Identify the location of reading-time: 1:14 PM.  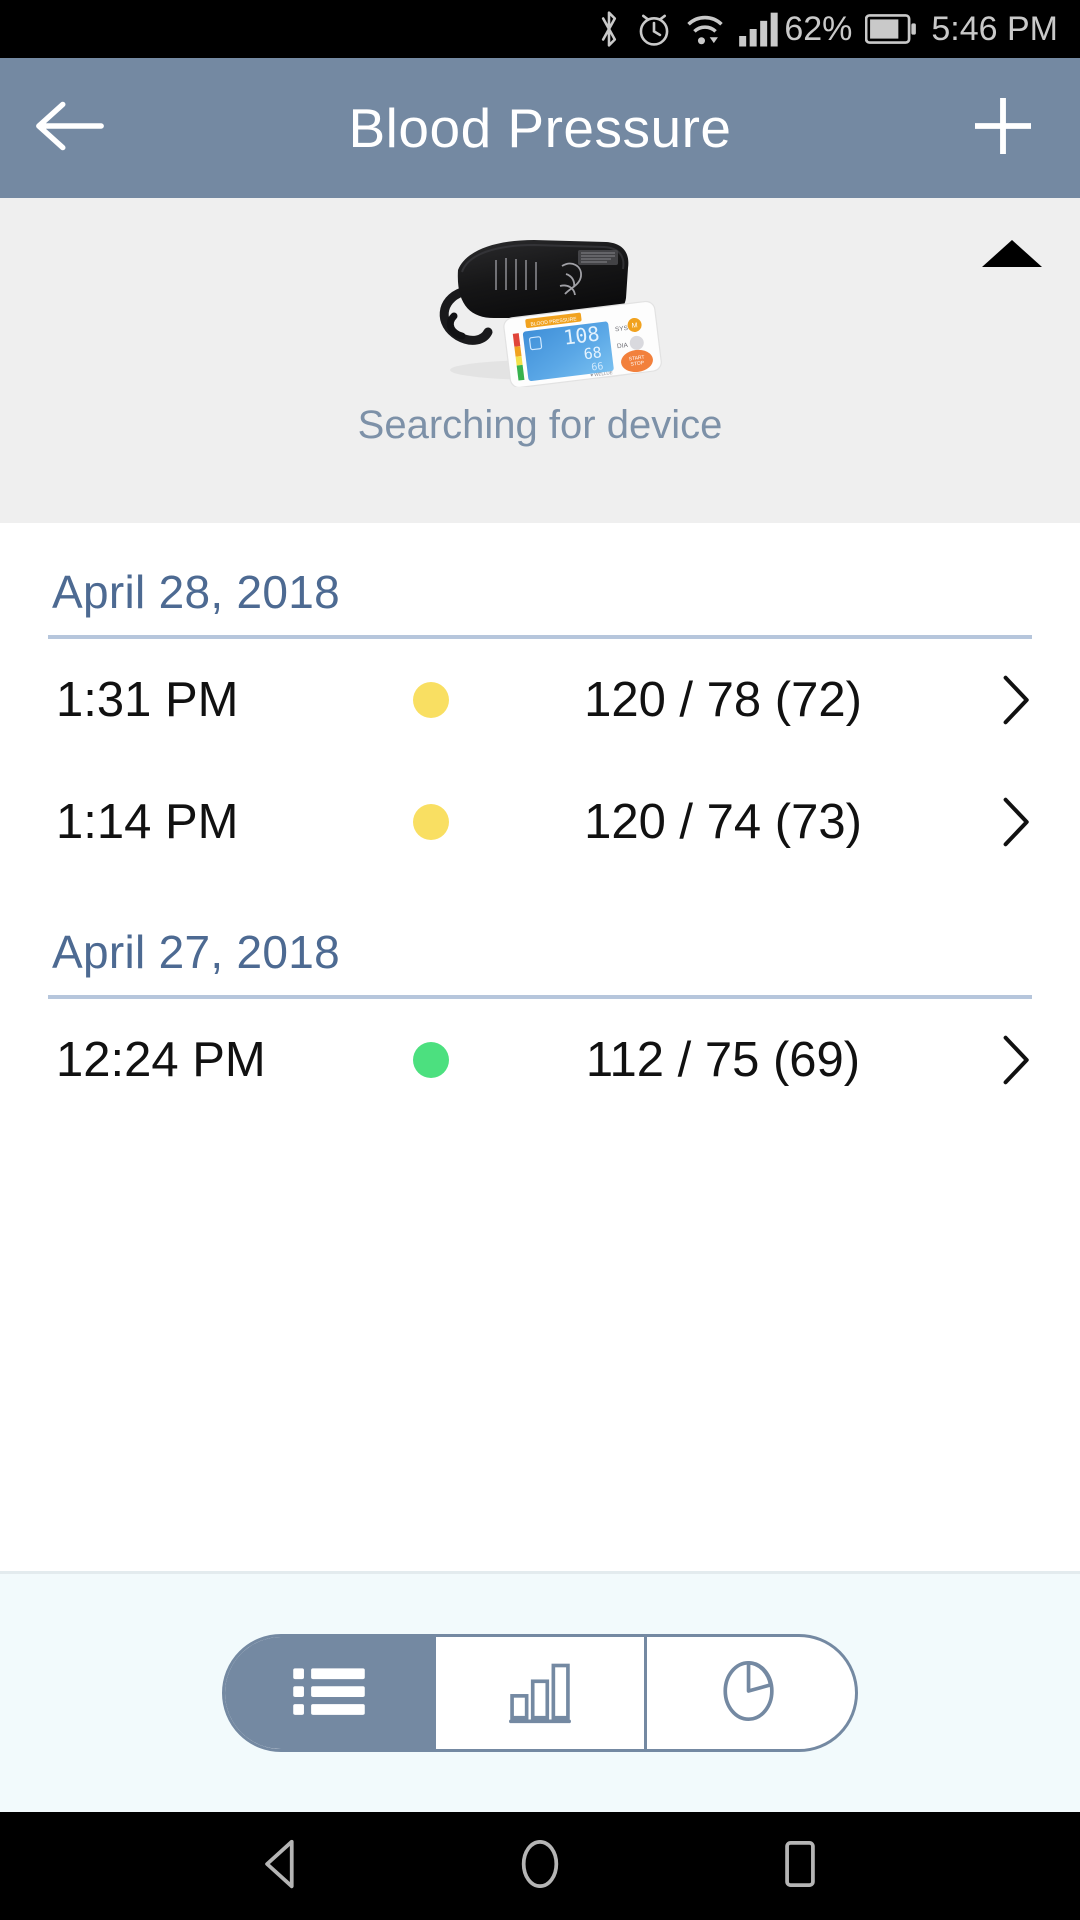
(147, 822).